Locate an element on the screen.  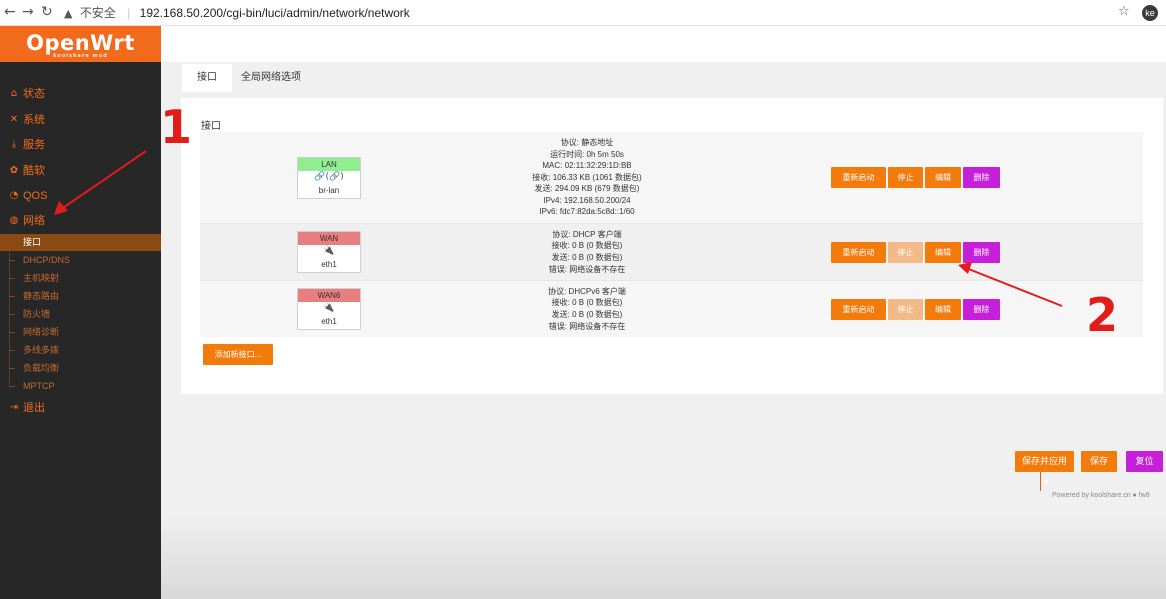
annotation-number-1: 1 is located at coordinates (176, 127).